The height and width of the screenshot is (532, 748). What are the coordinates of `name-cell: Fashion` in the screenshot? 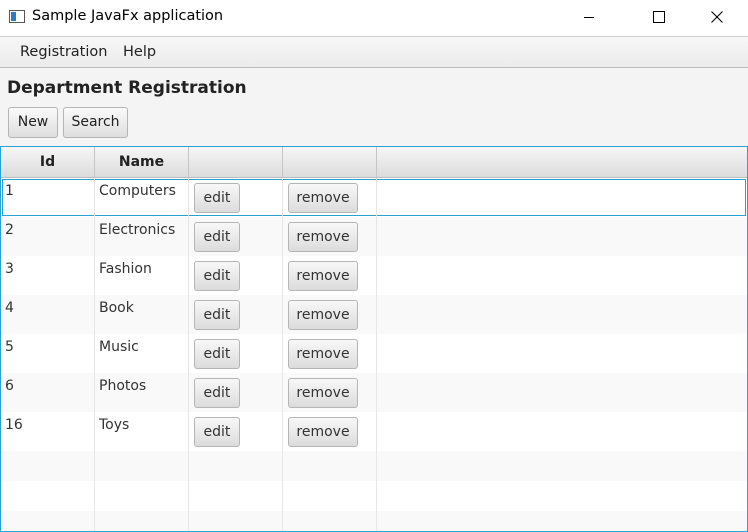 It's located at (142, 275).